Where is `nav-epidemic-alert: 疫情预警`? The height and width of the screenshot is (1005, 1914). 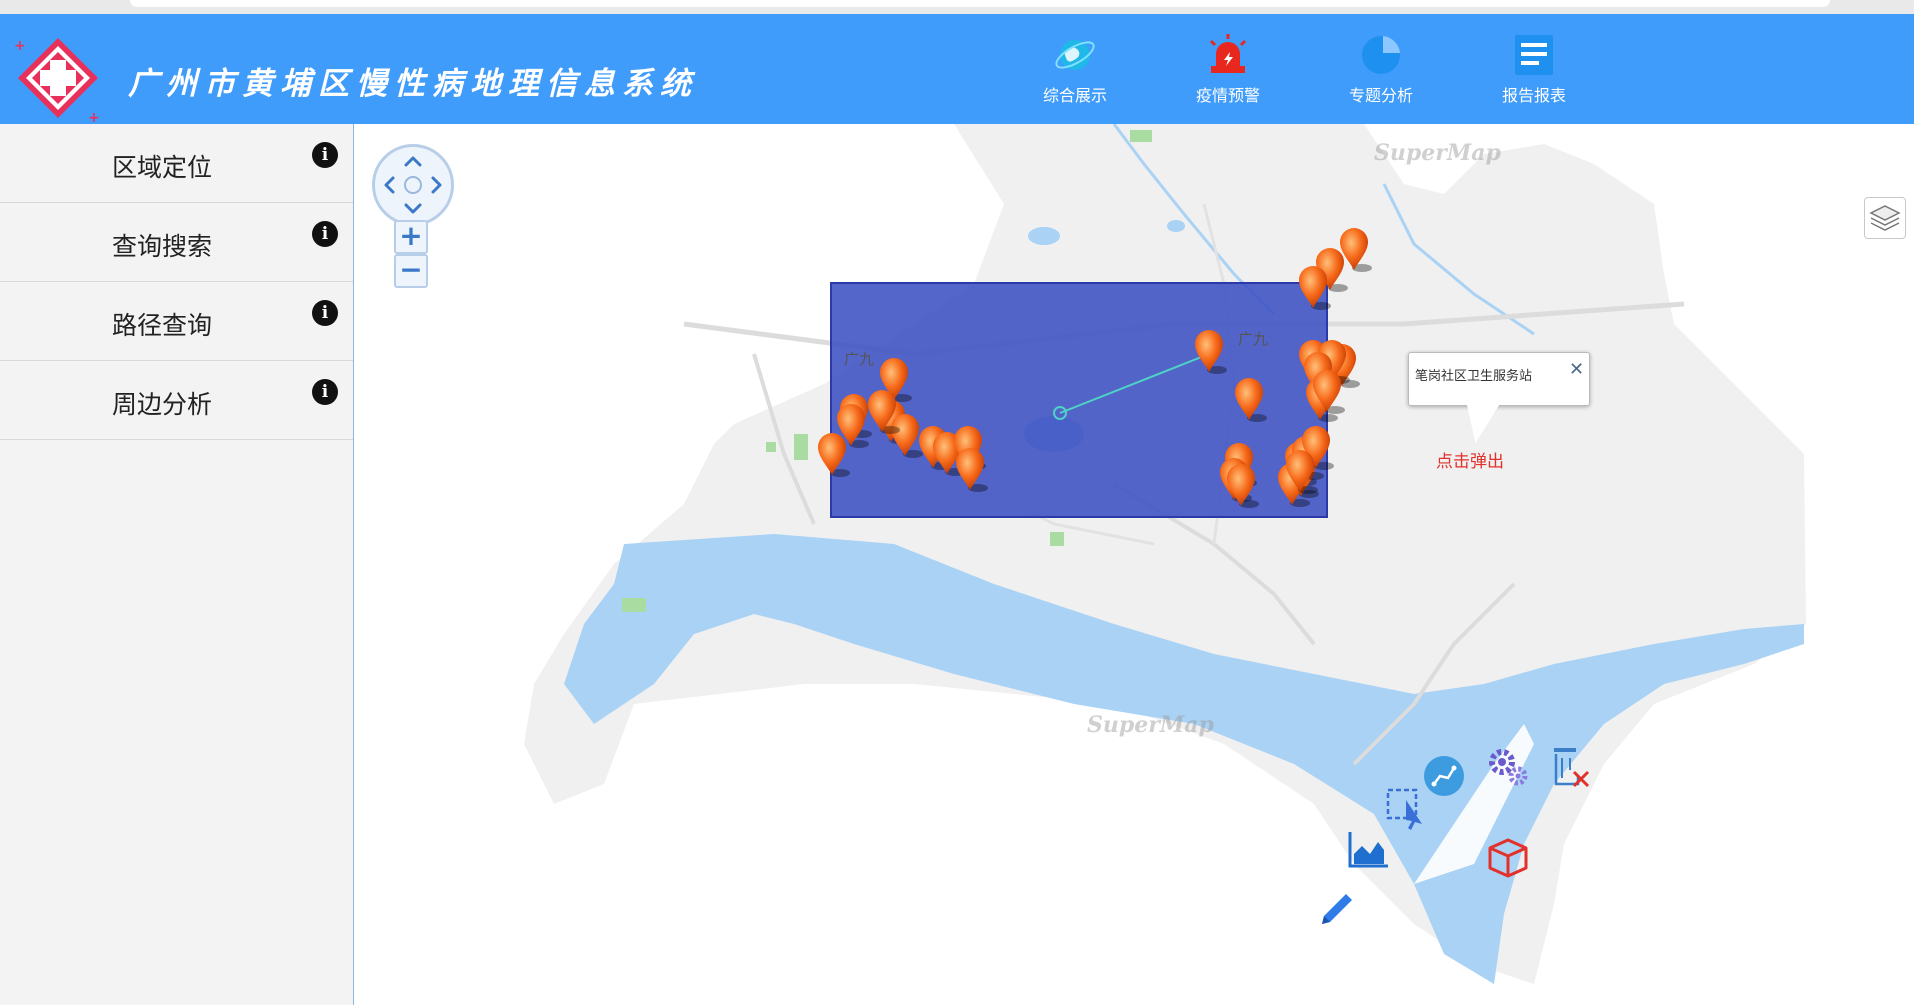 nav-epidemic-alert: 疫情预警 is located at coordinates (1228, 69).